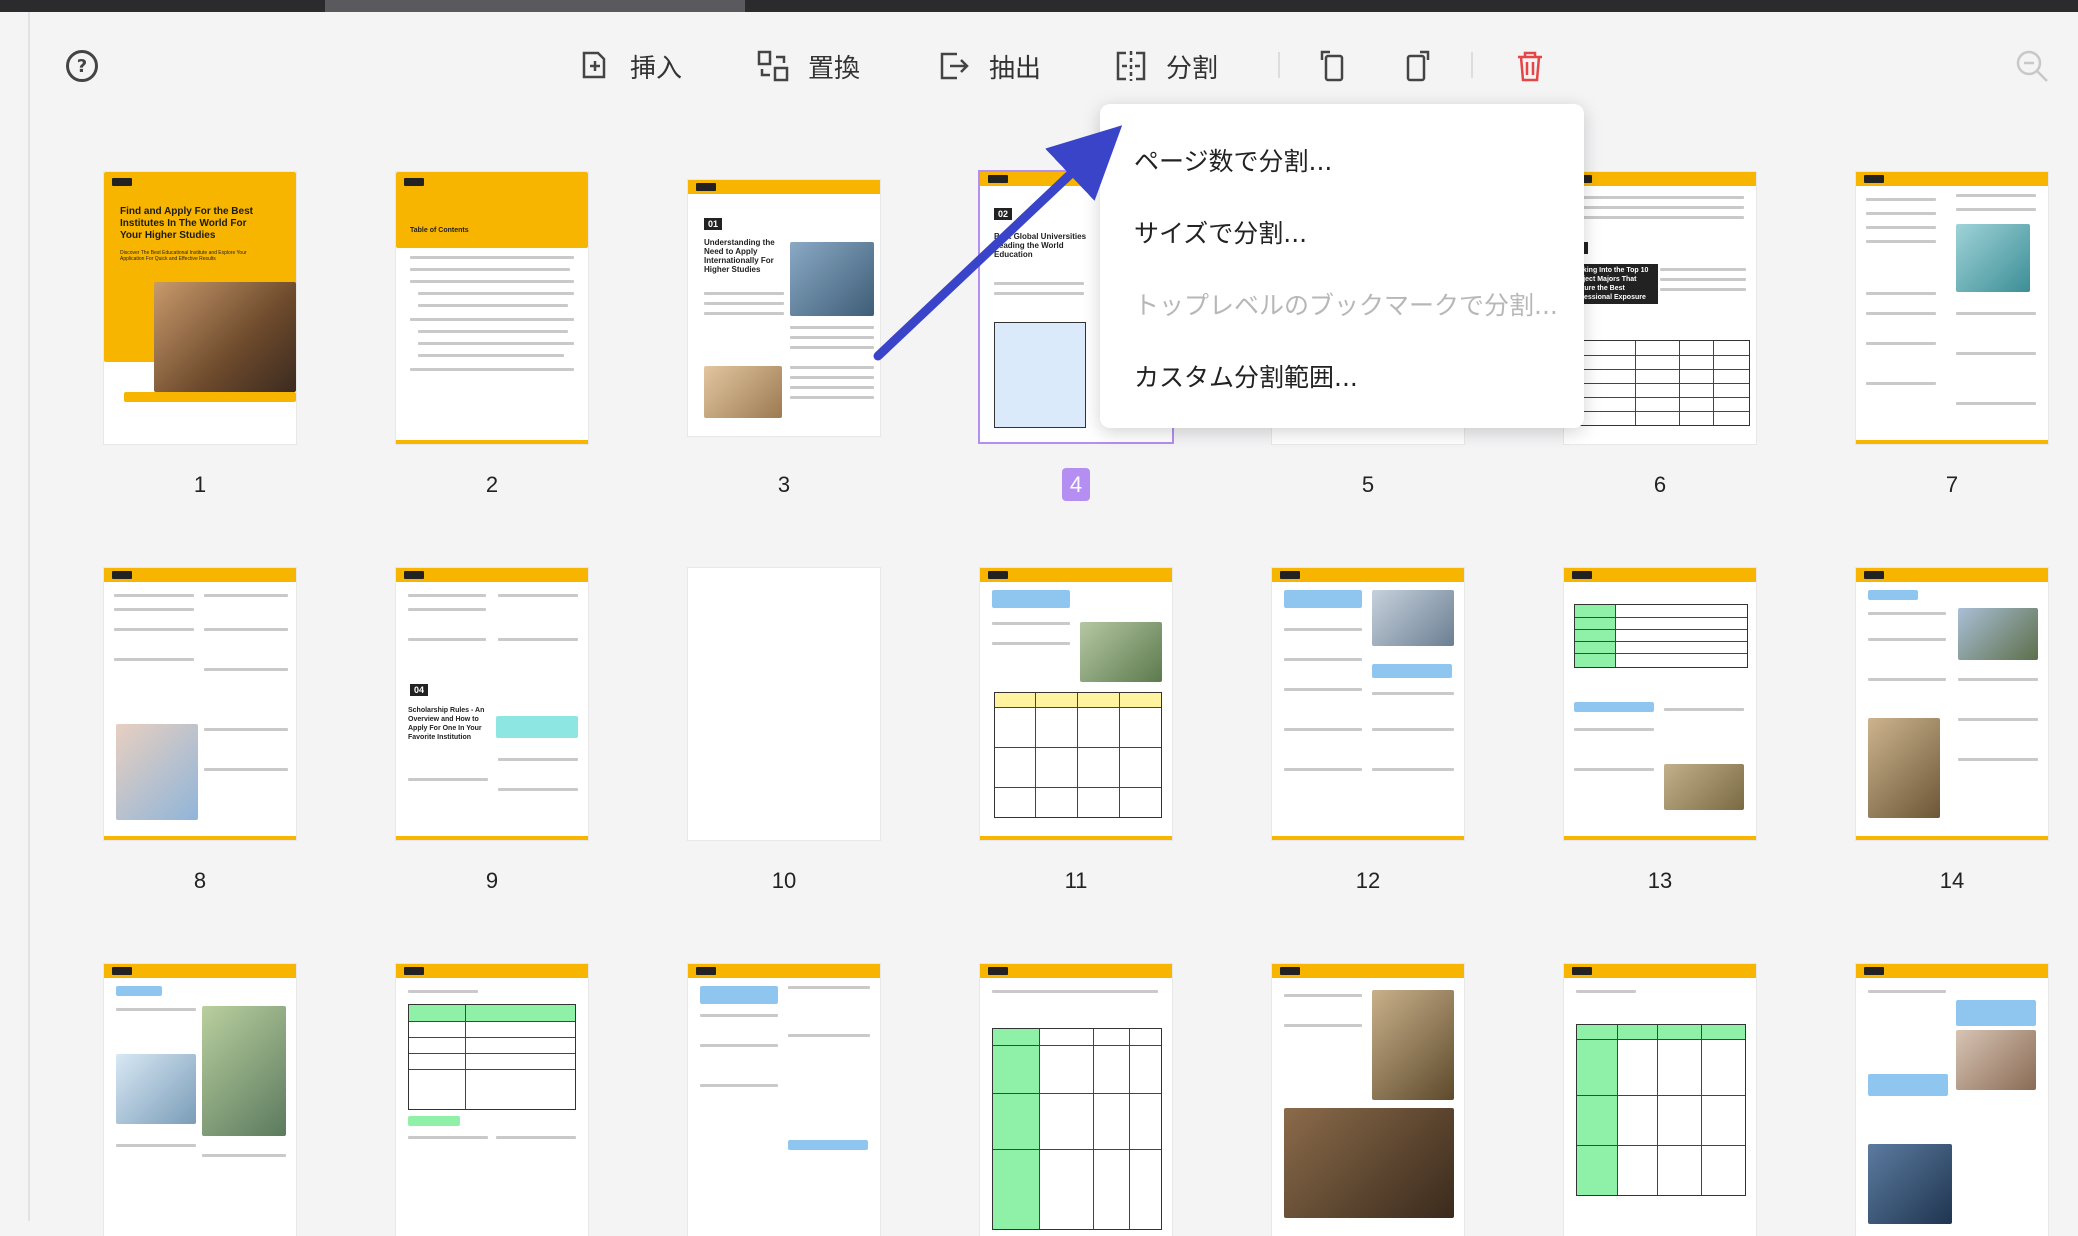  Describe the element at coordinates (594, 65) in the screenshot. I see `insert-icon` at that location.